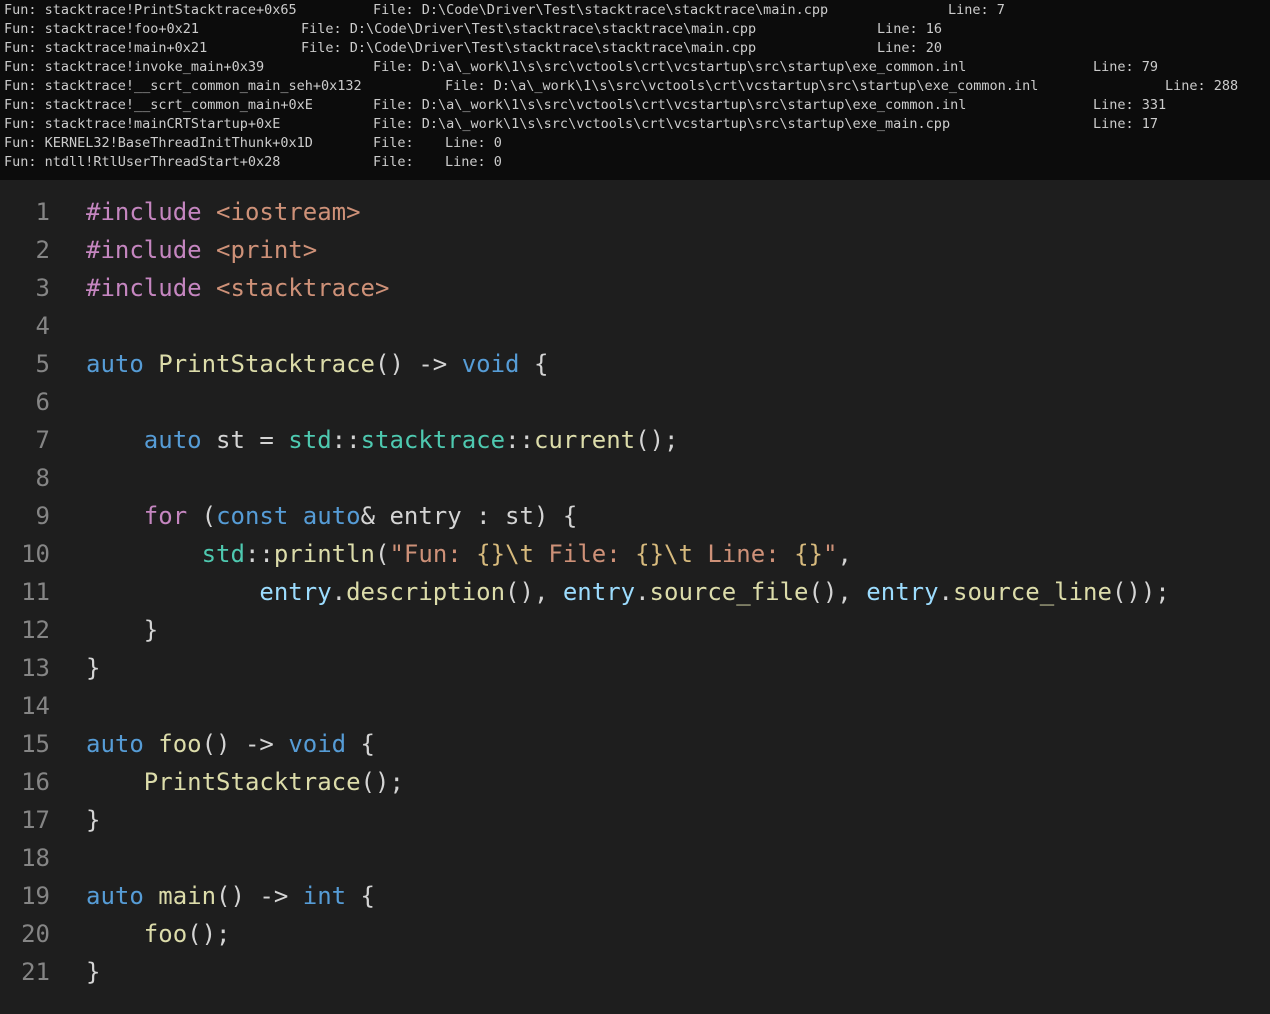  Describe the element at coordinates (635, 858) in the screenshot. I see `code-line: 18` at that location.